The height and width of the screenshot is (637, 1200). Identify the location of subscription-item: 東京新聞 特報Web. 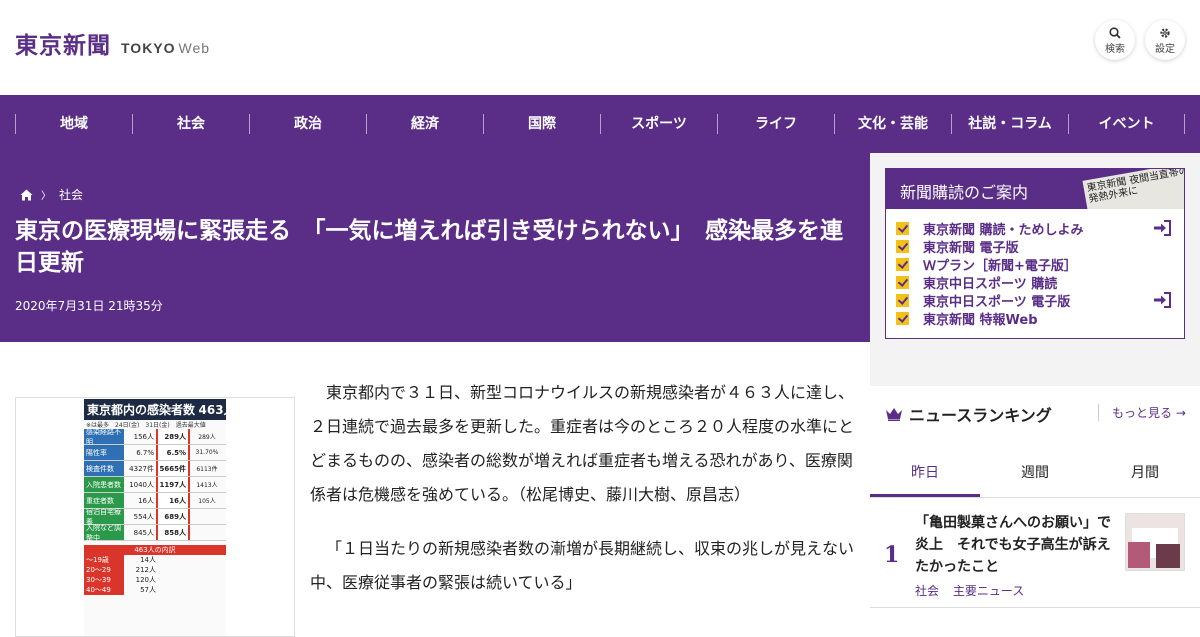
(1034, 318).